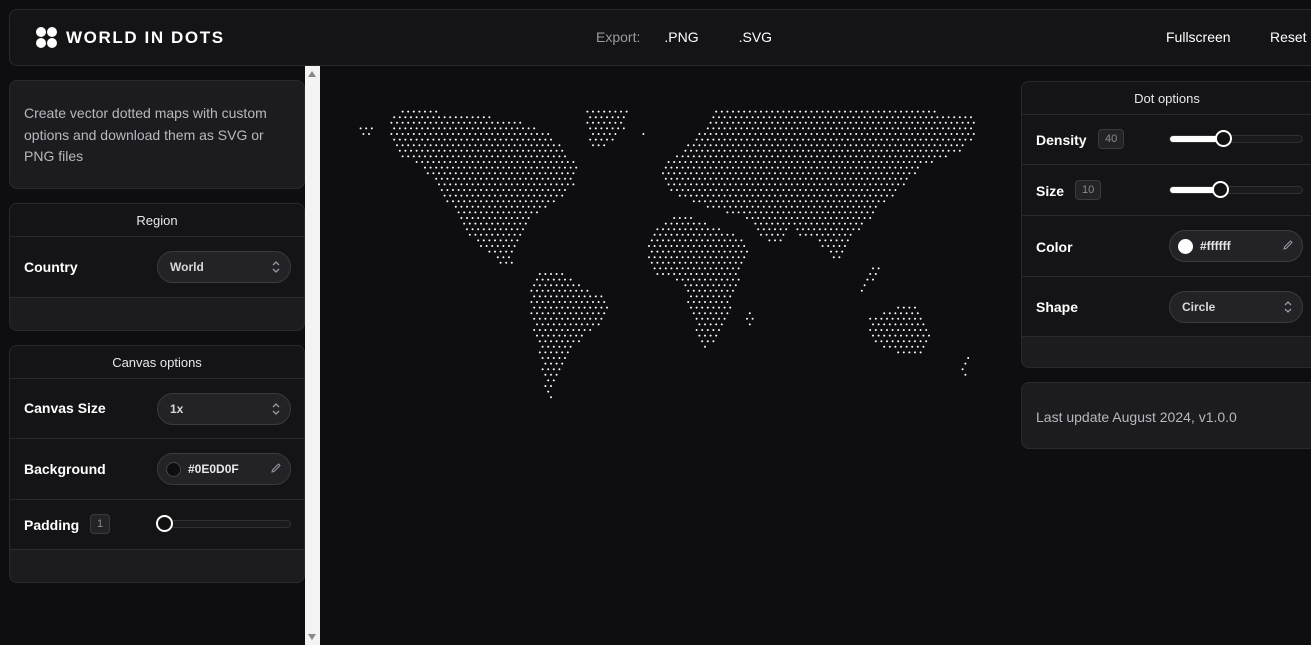  What do you see at coordinates (1288, 37) in the screenshot?
I see `reset-button: Reset` at bounding box center [1288, 37].